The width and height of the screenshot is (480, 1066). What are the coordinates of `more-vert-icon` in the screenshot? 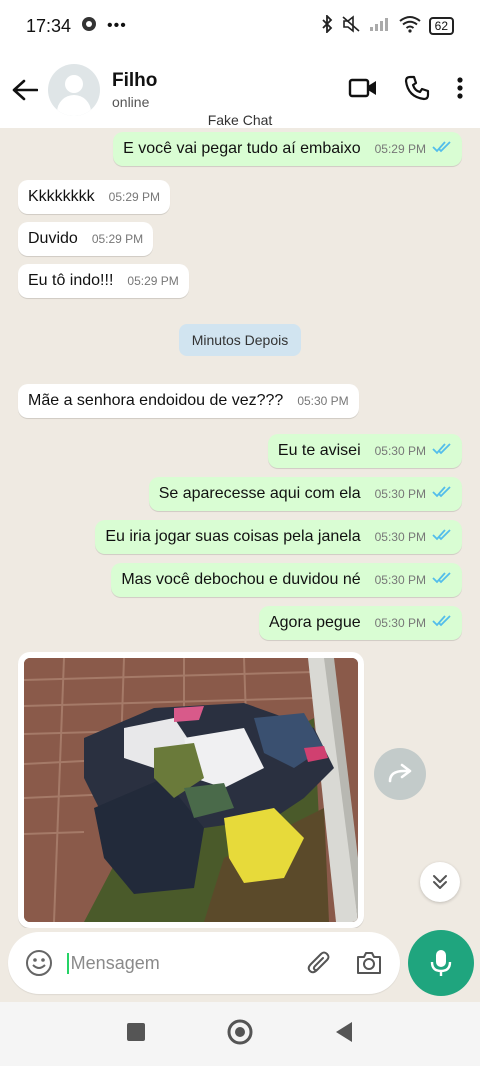 It's located at (460, 87).